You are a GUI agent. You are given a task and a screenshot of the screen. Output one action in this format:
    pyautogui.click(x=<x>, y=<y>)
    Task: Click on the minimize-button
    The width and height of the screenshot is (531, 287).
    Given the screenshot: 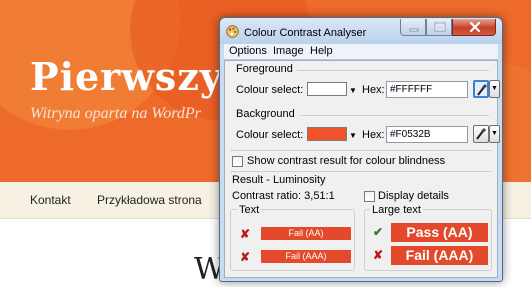 What is the action you would take?
    pyautogui.click(x=413, y=27)
    